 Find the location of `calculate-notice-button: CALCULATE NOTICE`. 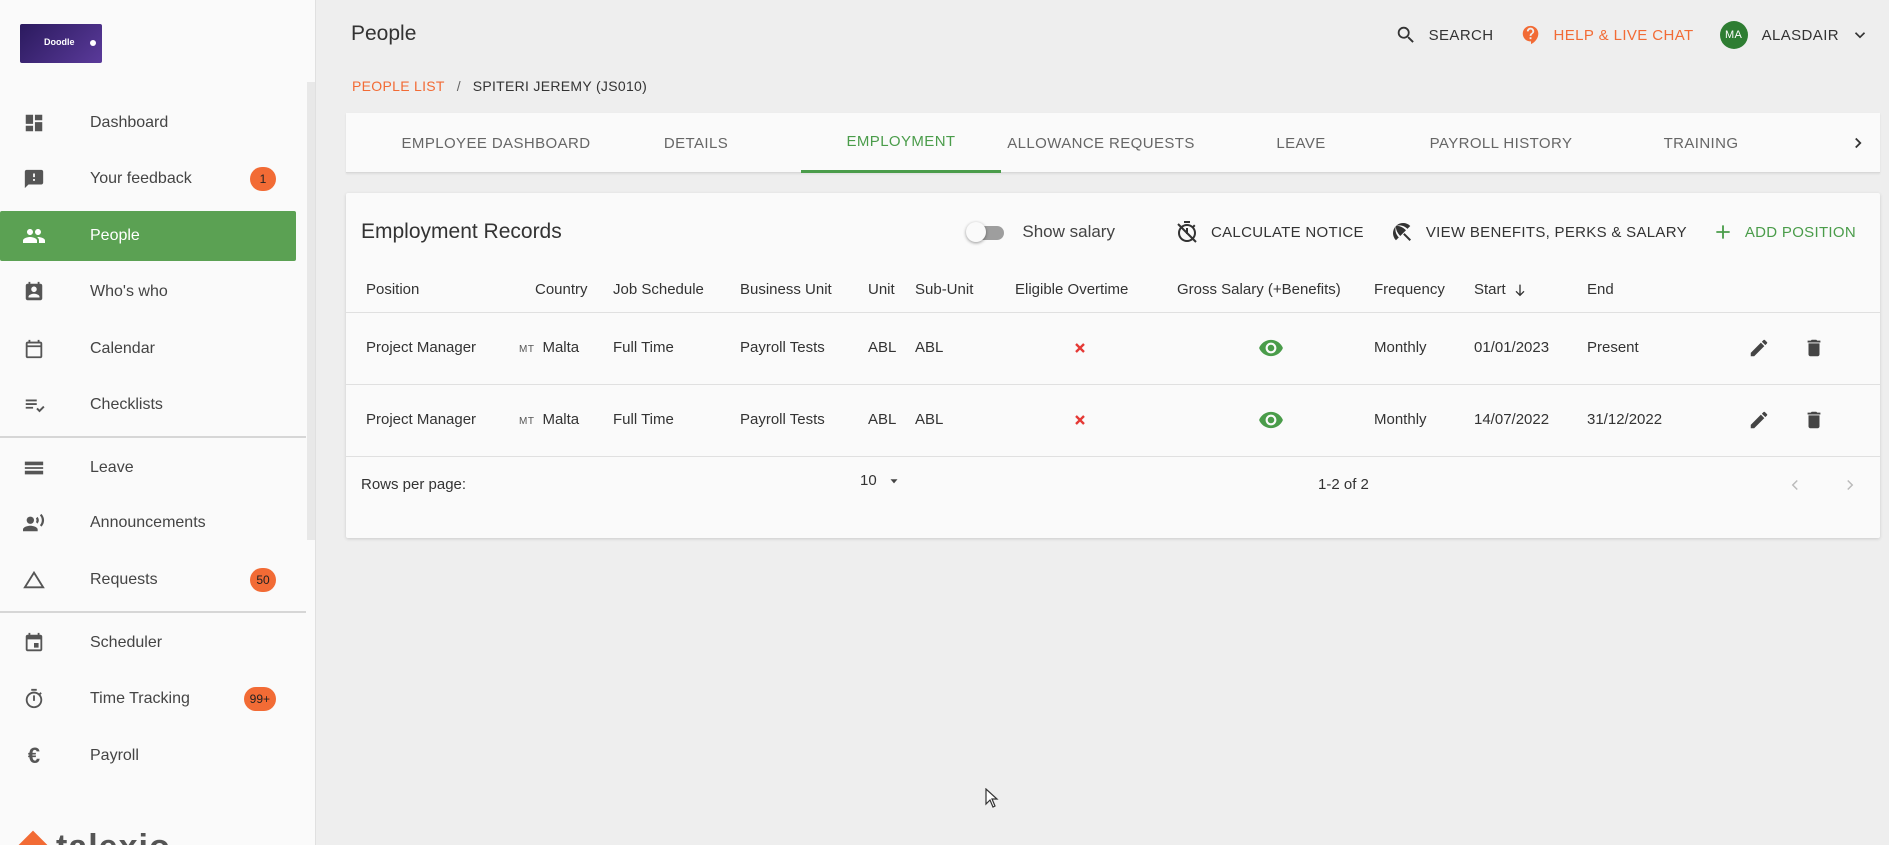

calculate-notice-button: CALCULATE NOTICE is located at coordinates (1269, 232).